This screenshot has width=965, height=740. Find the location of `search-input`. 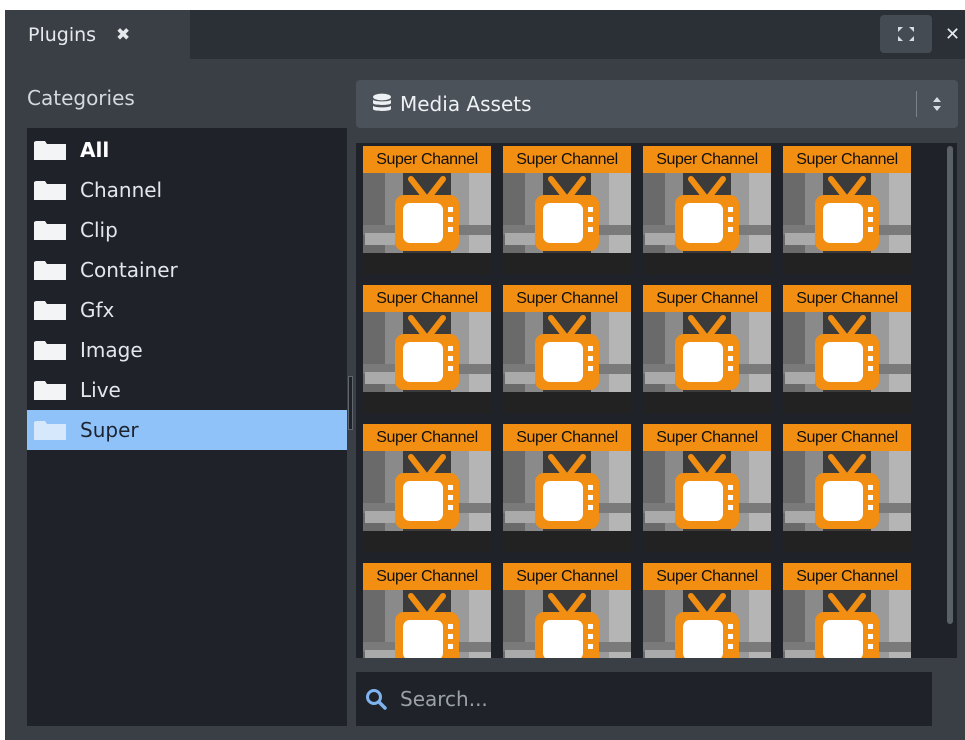

search-input is located at coordinates (660, 699).